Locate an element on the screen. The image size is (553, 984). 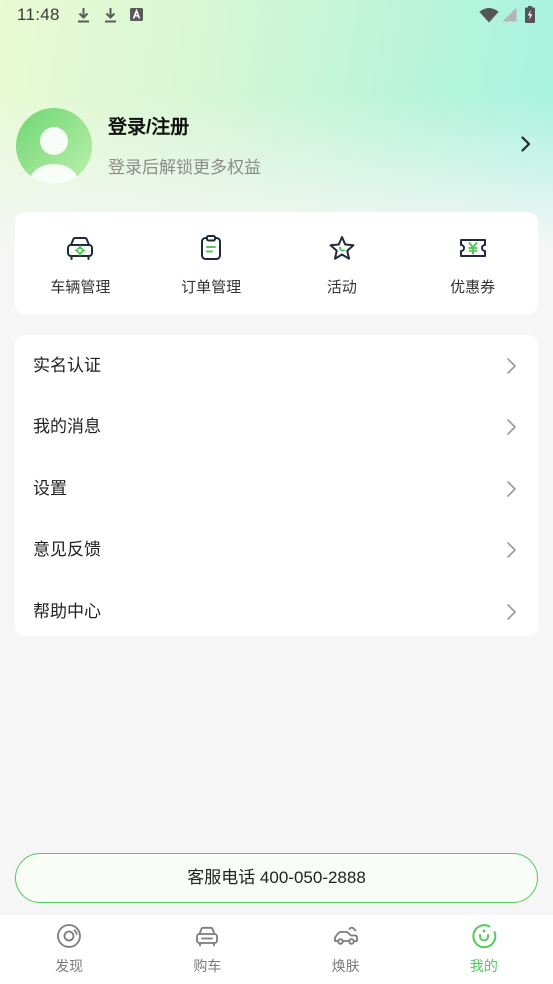
menu-item-label: 设置 is located at coordinates (50, 488).